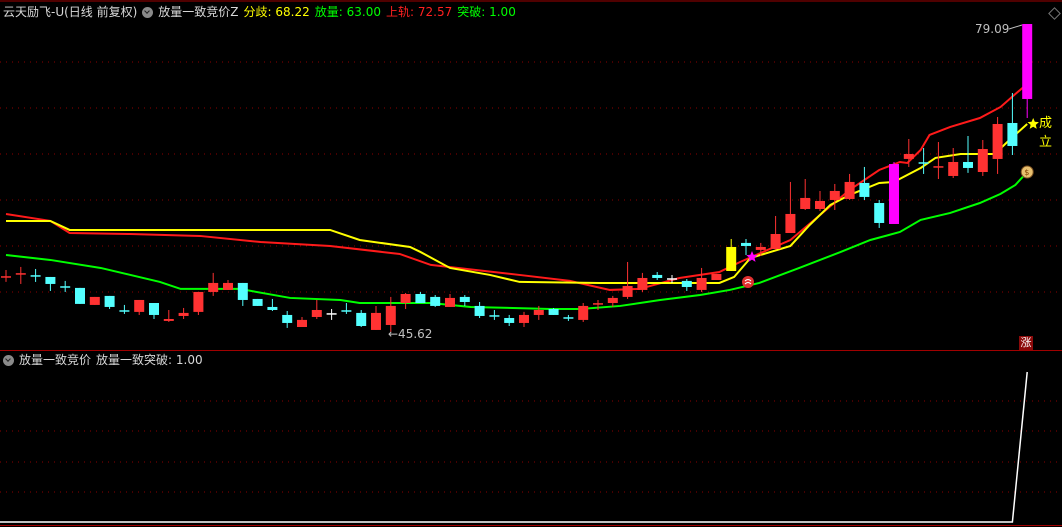 The height and width of the screenshot is (527, 1062). I want to click on sub-series-value: 1.00, so click(189, 360).